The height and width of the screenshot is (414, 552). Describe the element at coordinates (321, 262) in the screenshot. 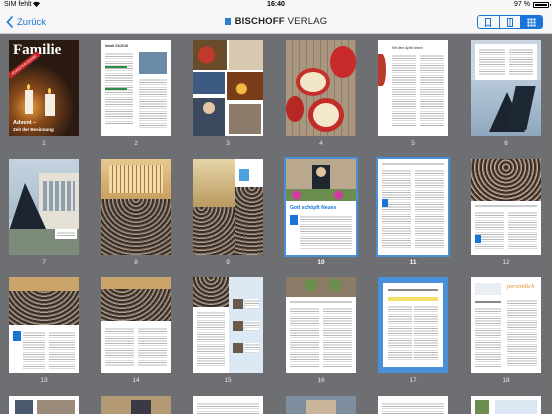

I see `page-number: 10` at that location.